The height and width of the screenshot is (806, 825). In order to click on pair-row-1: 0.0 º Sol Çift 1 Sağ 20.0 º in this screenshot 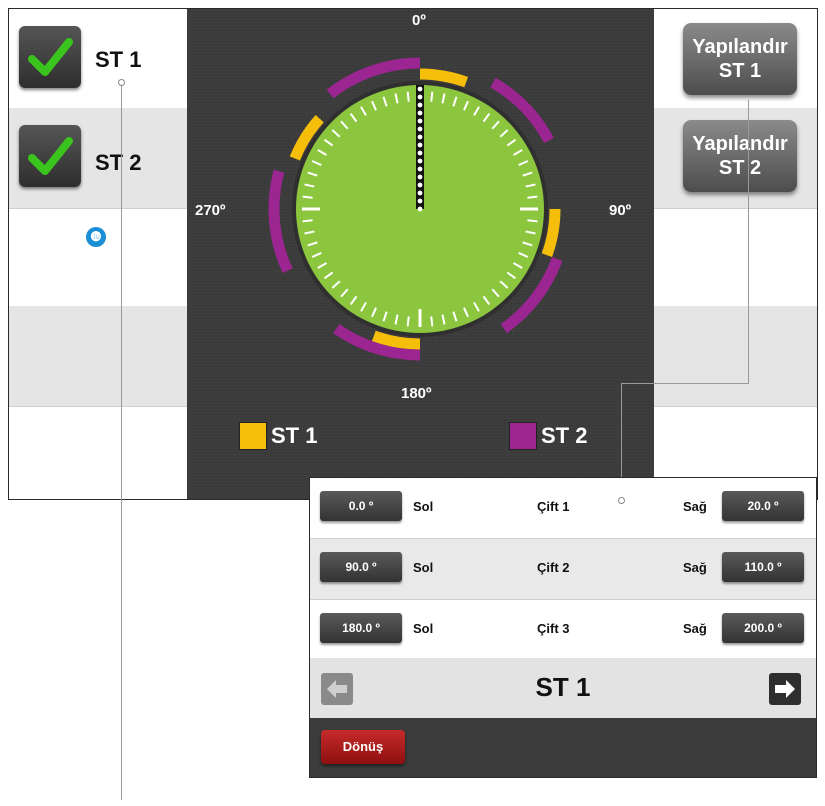, I will do `click(563, 508)`.